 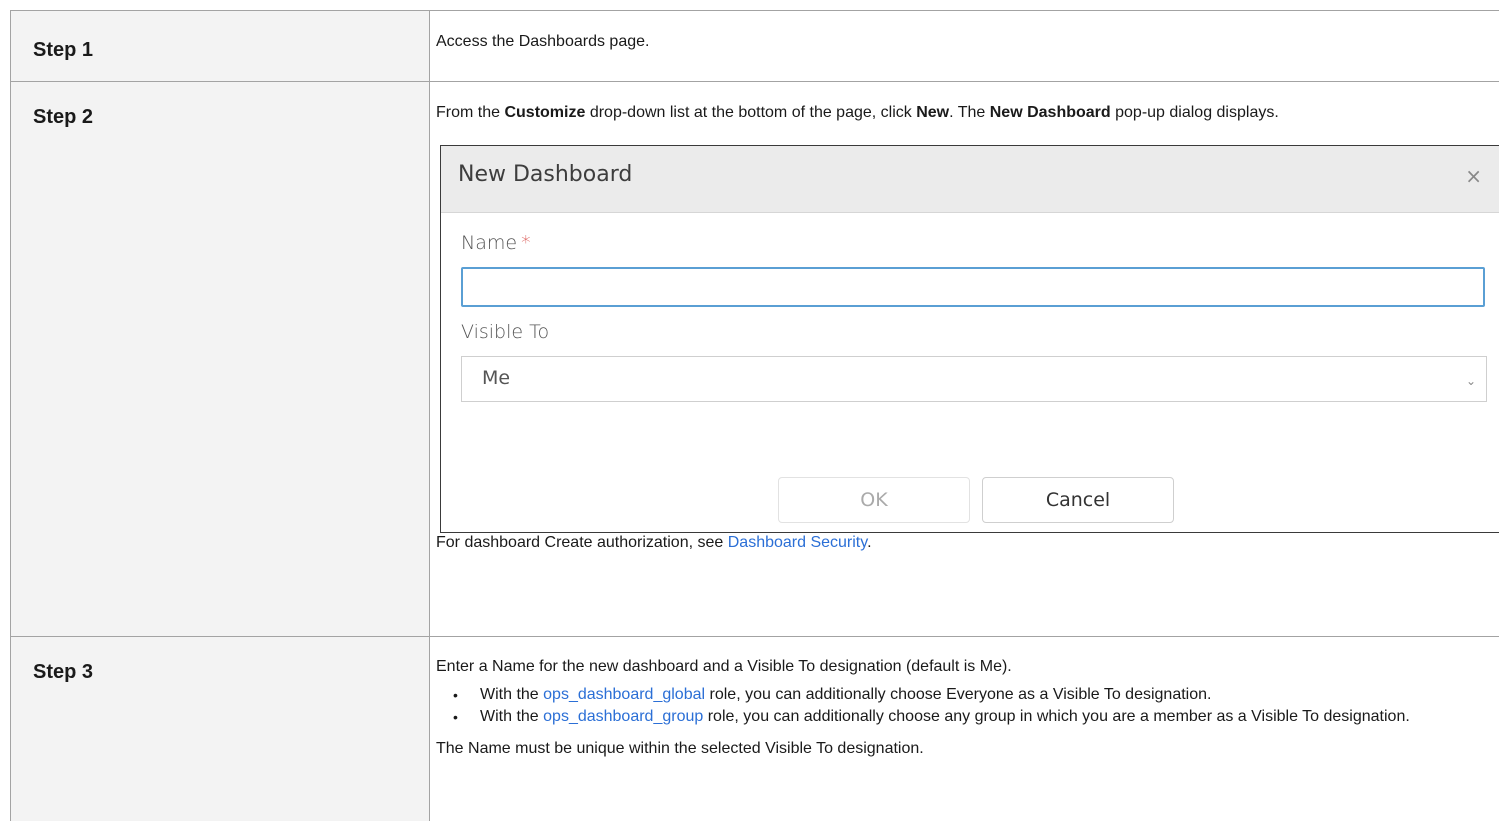 I want to click on dialog-header: New Dashboard ×, so click(x=970, y=179).